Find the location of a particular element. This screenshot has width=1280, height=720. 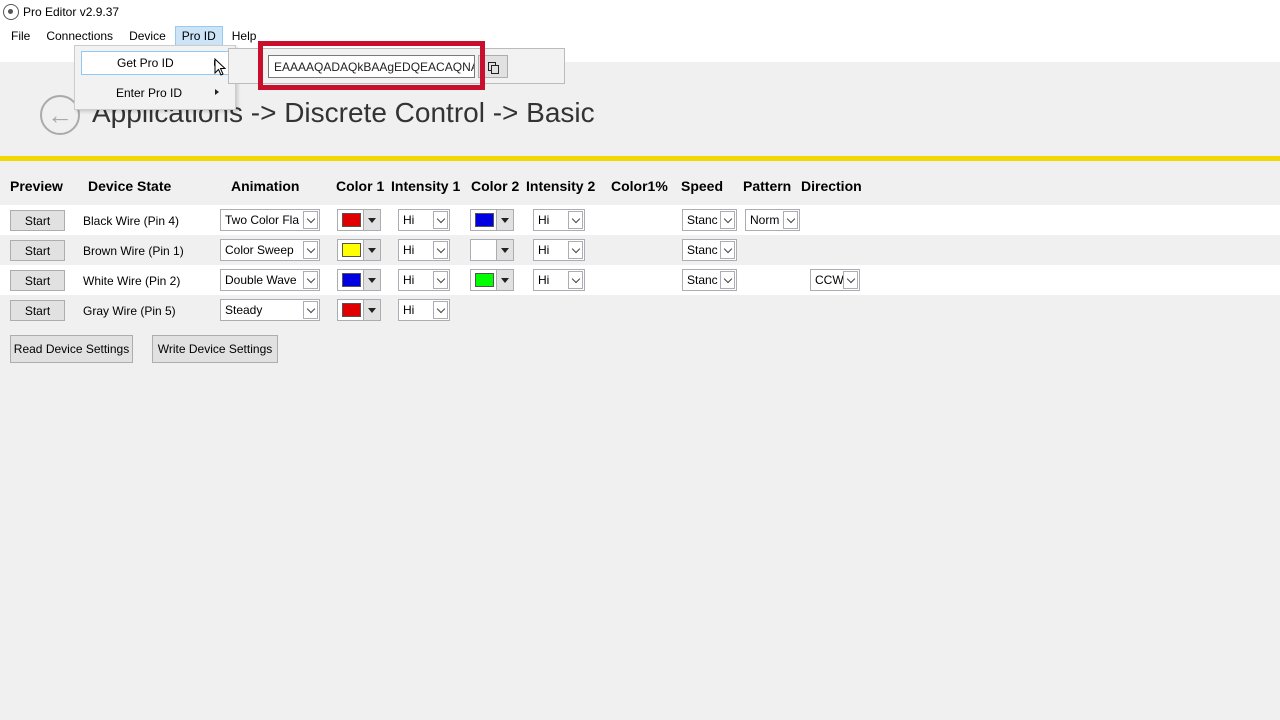

animation-select: Two Color Fla is located at coordinates (270, 220).